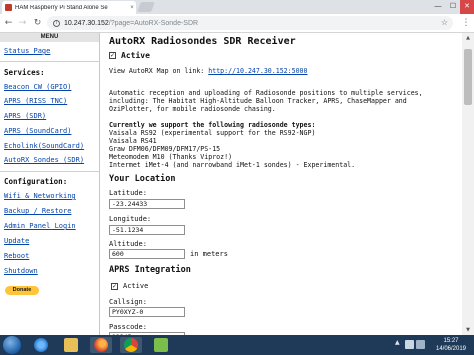 This screenshot has width=474, height=355. What do you see at coordinates (468, 77) in the screenshot?
I see `scroll-thumb` at bounding box center [468, 77].